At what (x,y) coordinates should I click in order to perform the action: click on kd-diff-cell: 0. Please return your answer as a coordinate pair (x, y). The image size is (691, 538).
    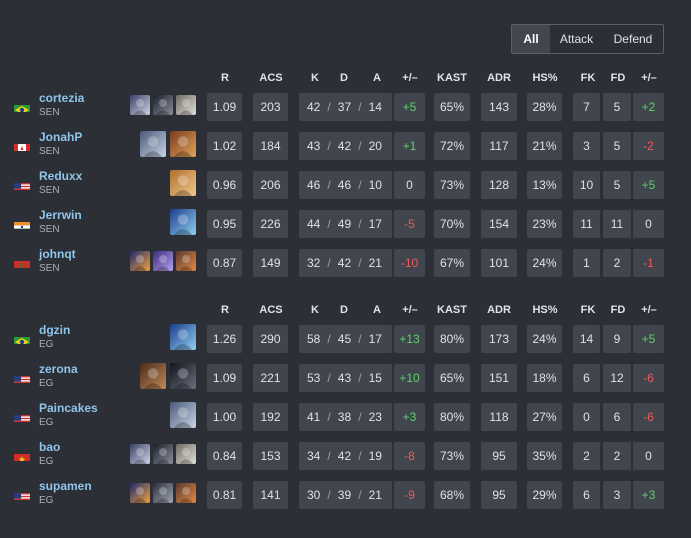
    Looking at the image, I should click on (409, 185).